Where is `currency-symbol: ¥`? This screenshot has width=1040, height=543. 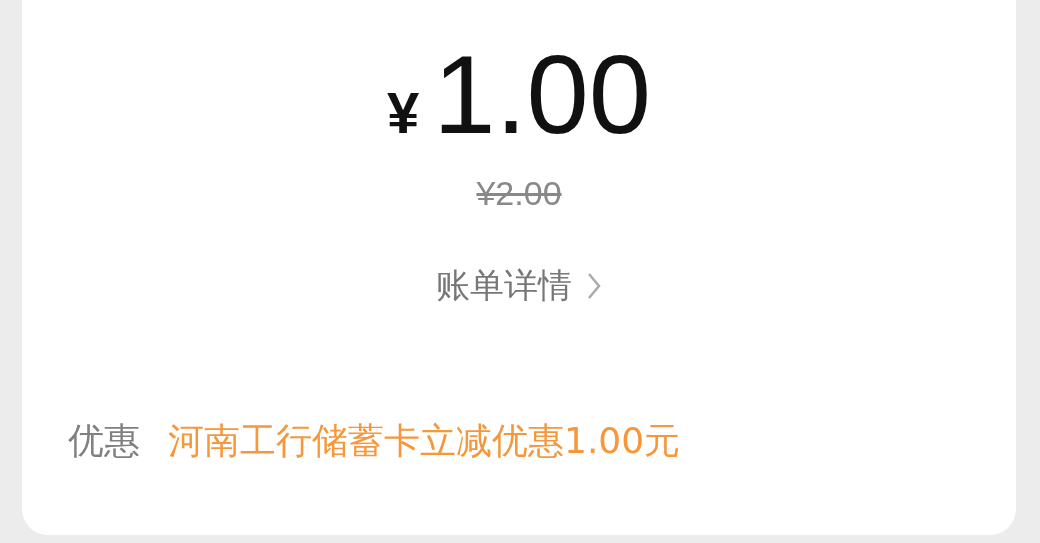 currency-symbol: ¥ is located at coordinates (403, 112).